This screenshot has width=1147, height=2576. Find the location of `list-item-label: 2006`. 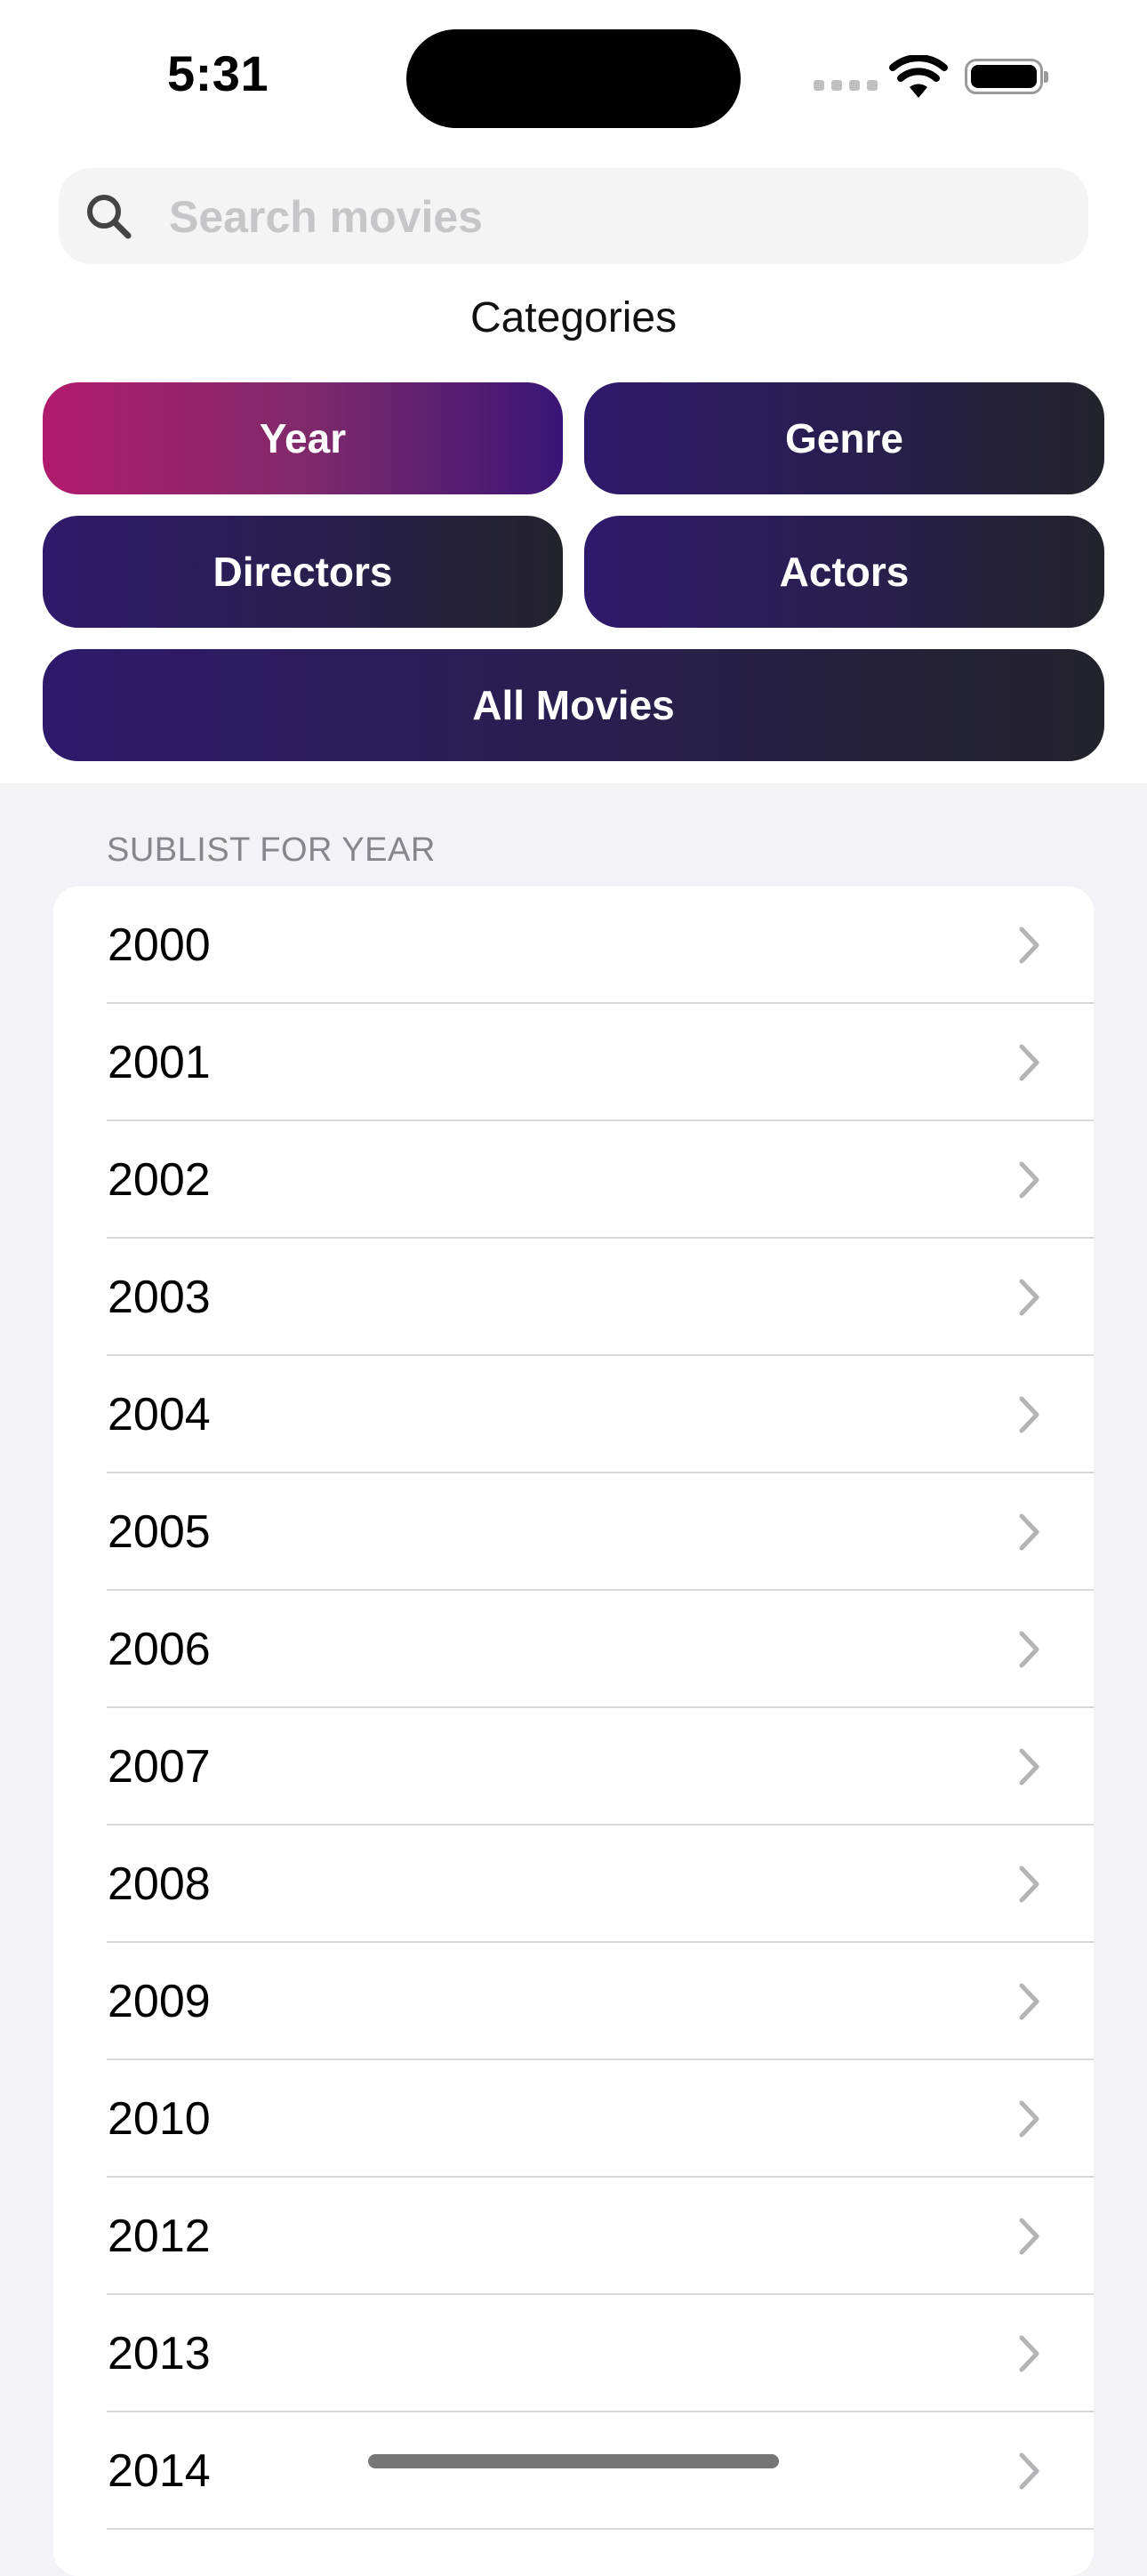

list-item-label: 2006 is located at coordinates (159, 1649).